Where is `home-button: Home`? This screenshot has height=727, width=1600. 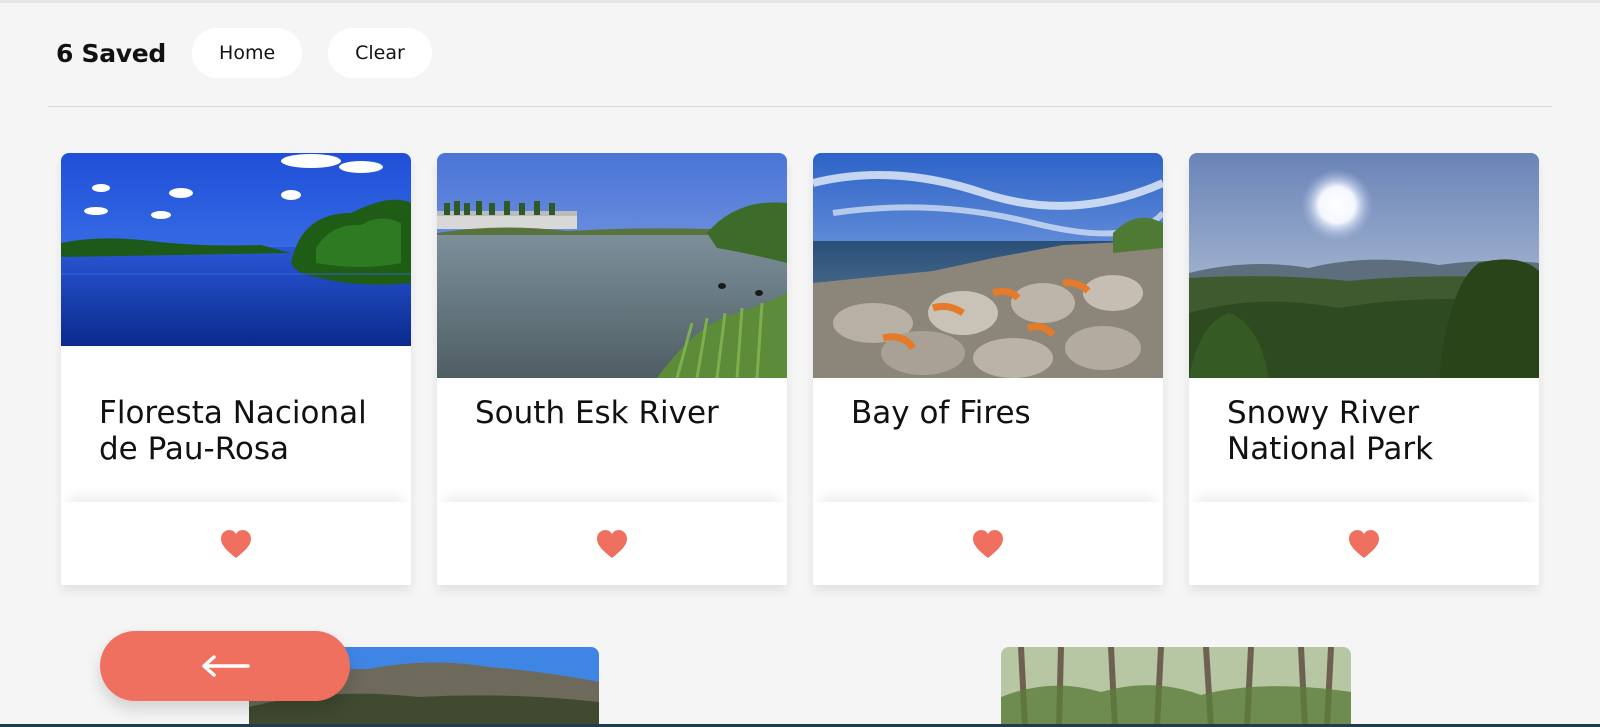 home-button: Home is located at coordinates (247, 53).